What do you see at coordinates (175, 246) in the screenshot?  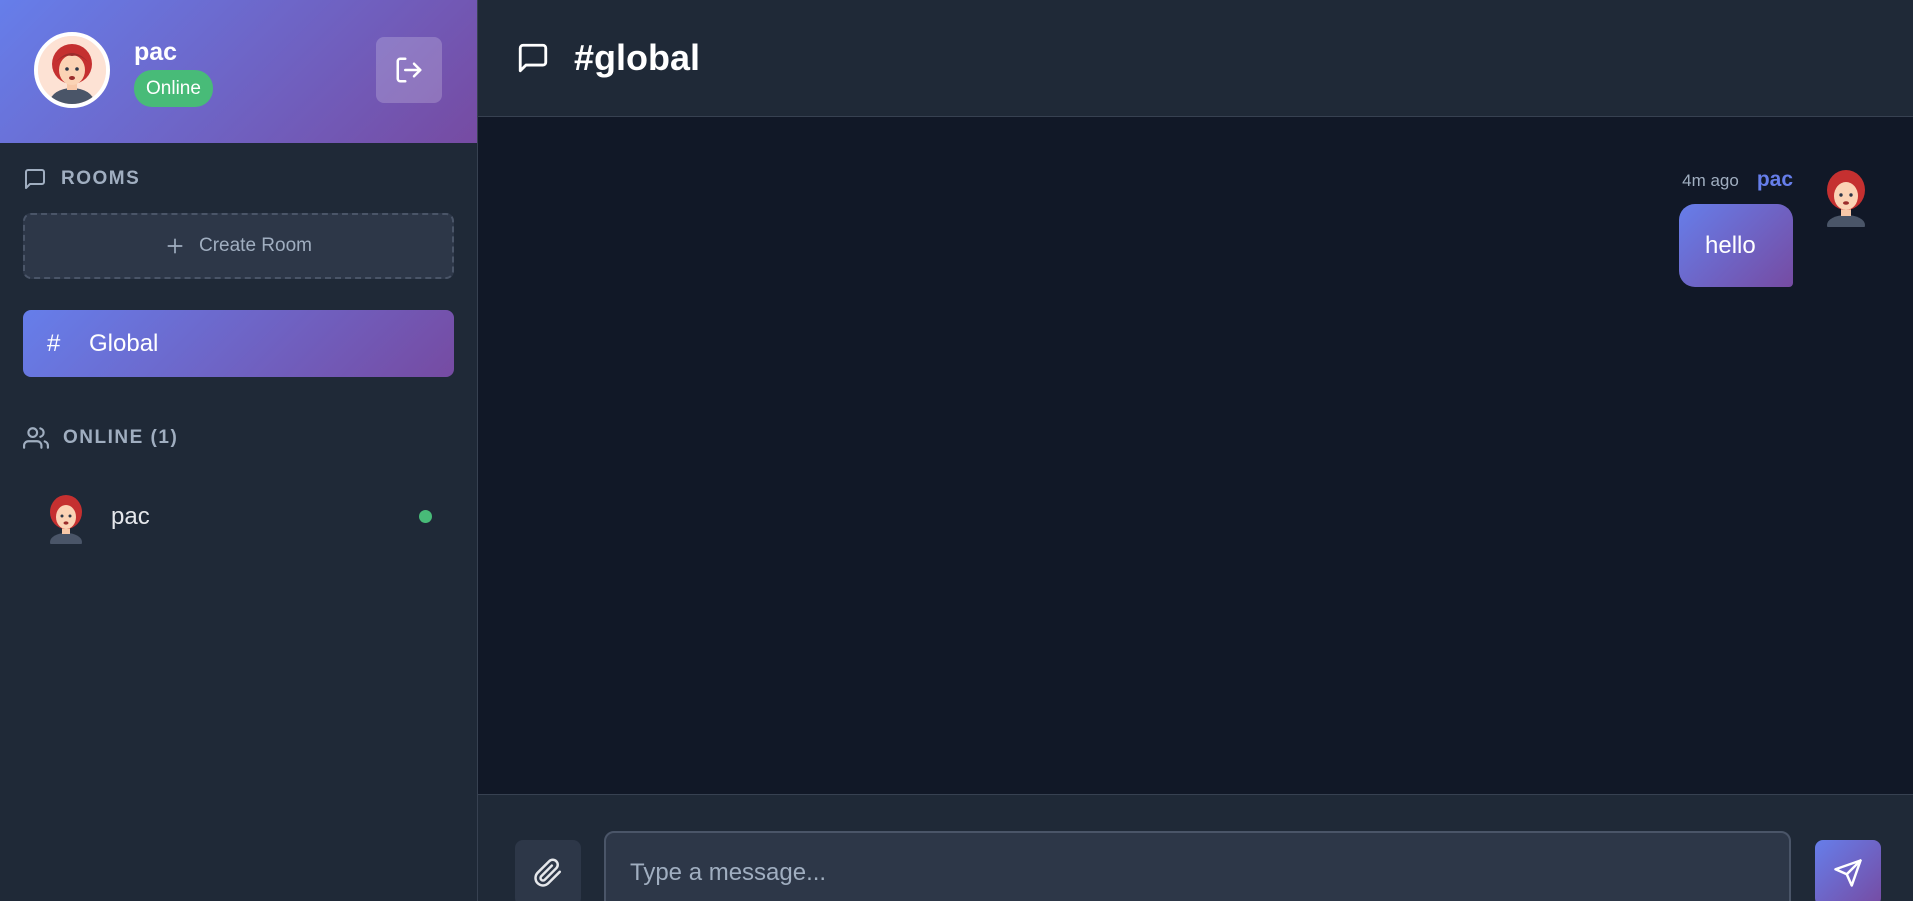 I see `plus-icon` at bounding box center [175, 246].